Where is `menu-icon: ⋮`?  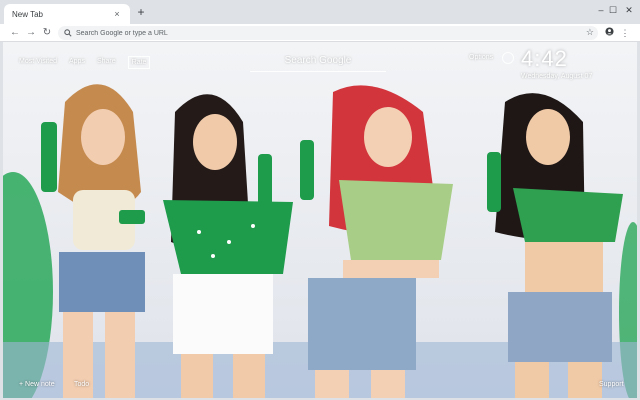
menu-icon: ⋮ is located at coordinates (625, 33).